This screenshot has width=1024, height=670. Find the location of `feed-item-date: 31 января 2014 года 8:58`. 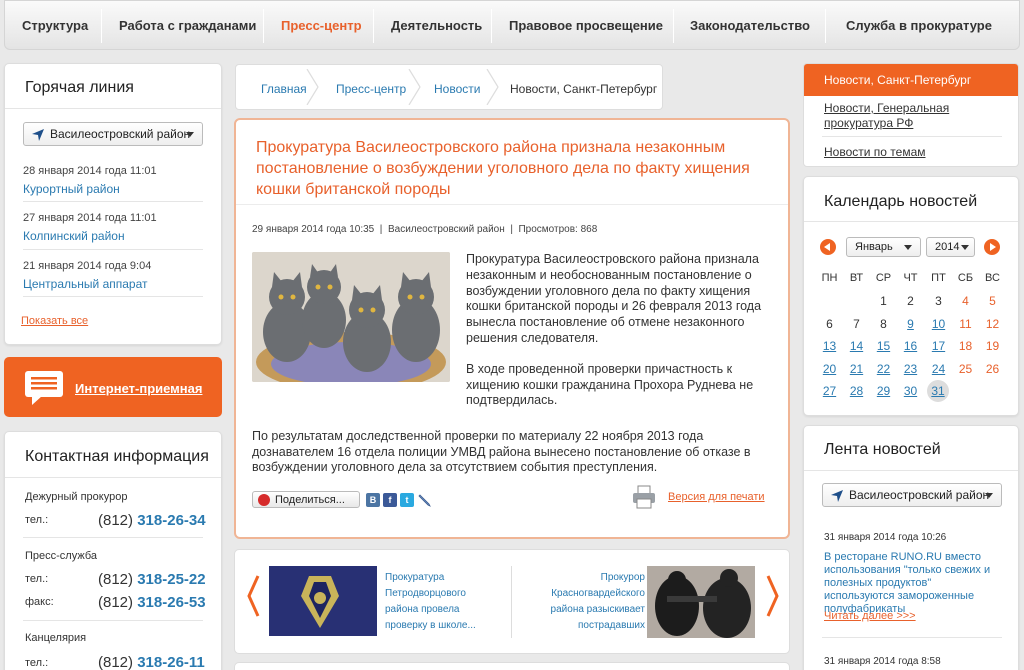

feed-item-date: 31 января 2014 года 8:58 is located at coordinates (882, 661).